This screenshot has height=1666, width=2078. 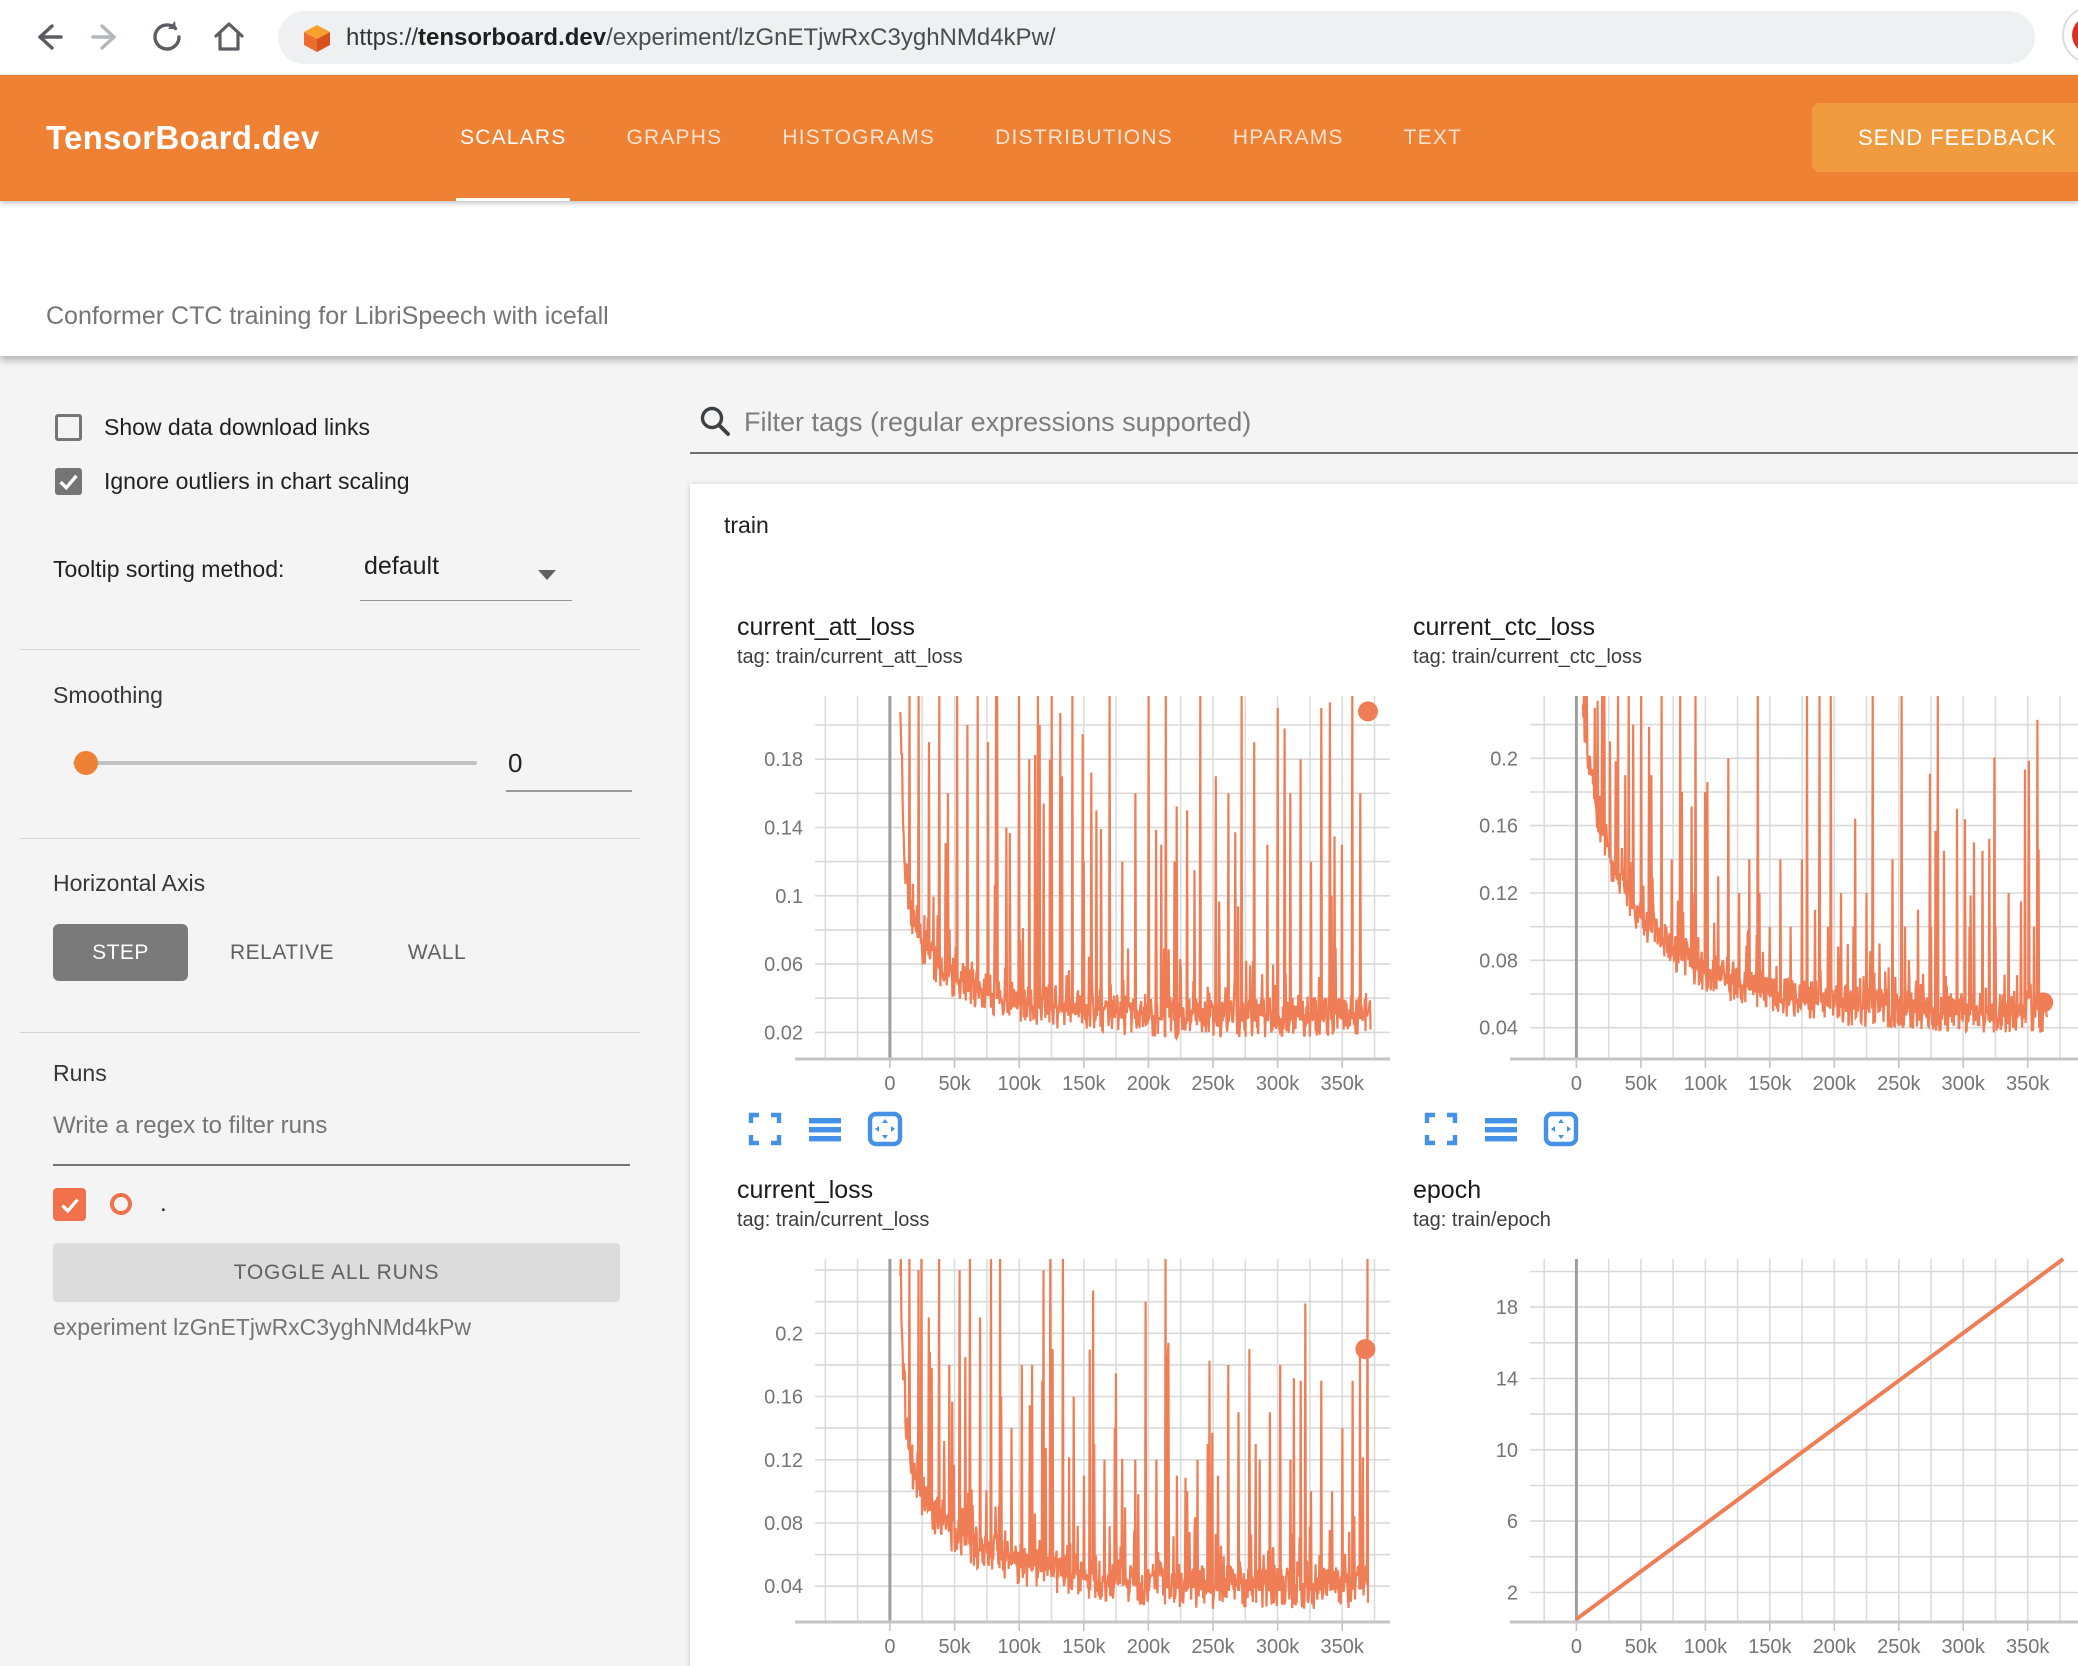 What do you see at coordinates (163, 1203) in the screenshot?
I see `run-name: .` at bounding box center [163, 1203].